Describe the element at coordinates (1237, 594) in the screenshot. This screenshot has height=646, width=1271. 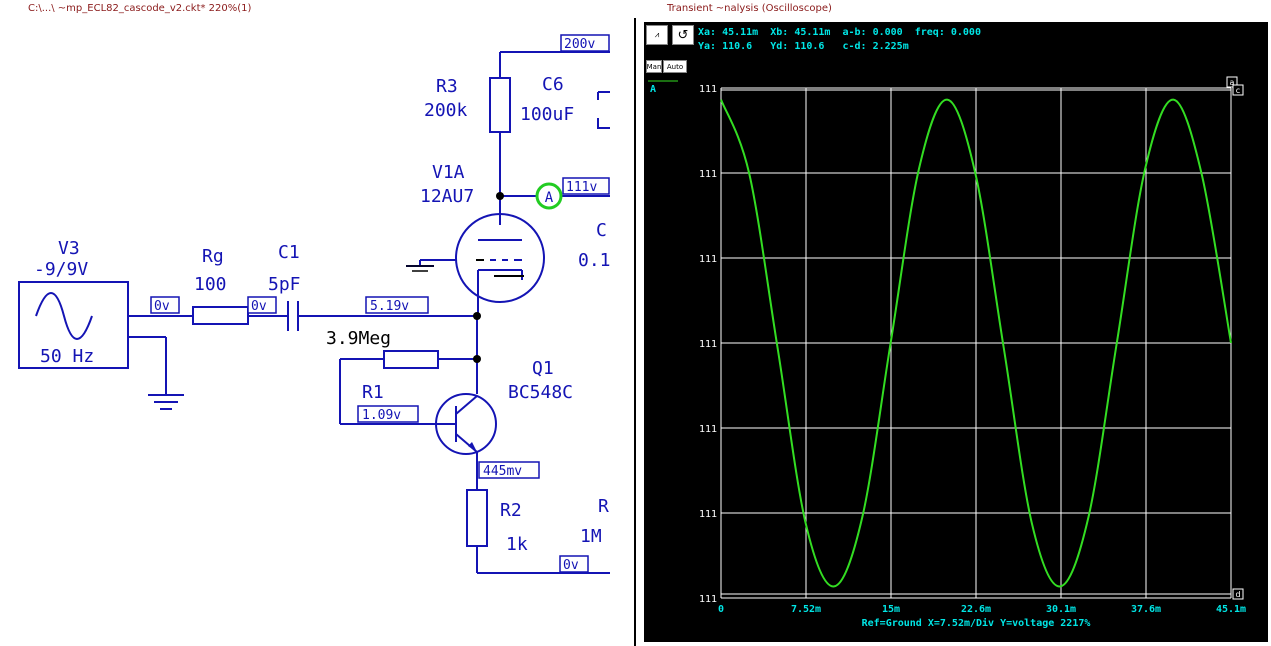
I see `cursor-label-d: d` at that location.